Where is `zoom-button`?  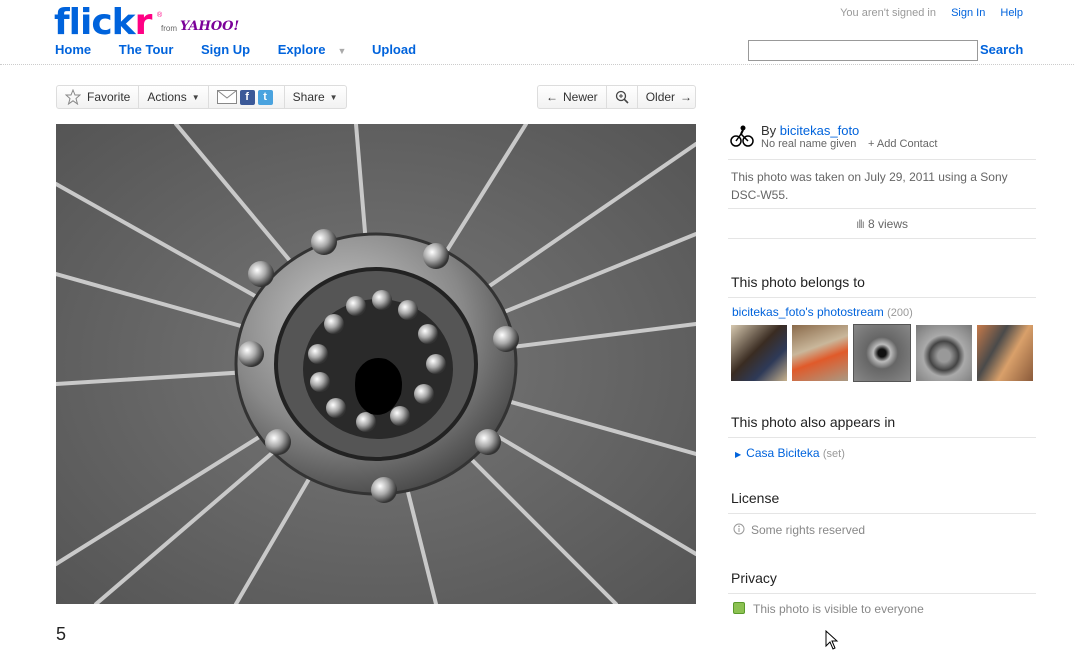
zoom-button is located at coordinates (622, 97).